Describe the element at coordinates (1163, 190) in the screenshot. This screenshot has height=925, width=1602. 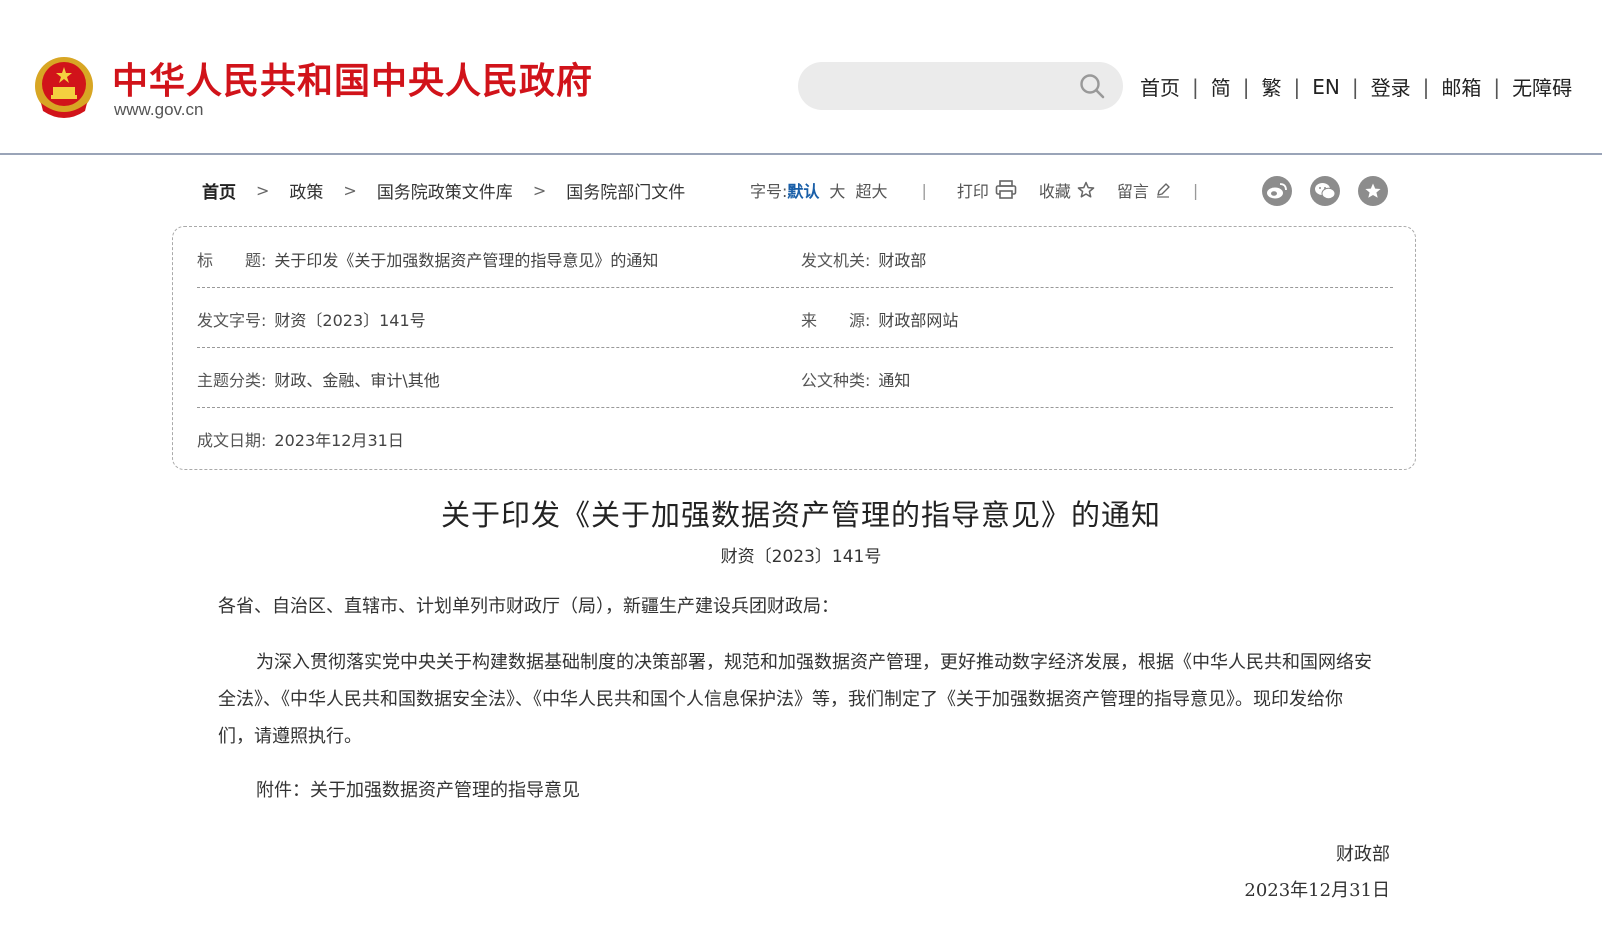
I see `pencil-icon` at that location.